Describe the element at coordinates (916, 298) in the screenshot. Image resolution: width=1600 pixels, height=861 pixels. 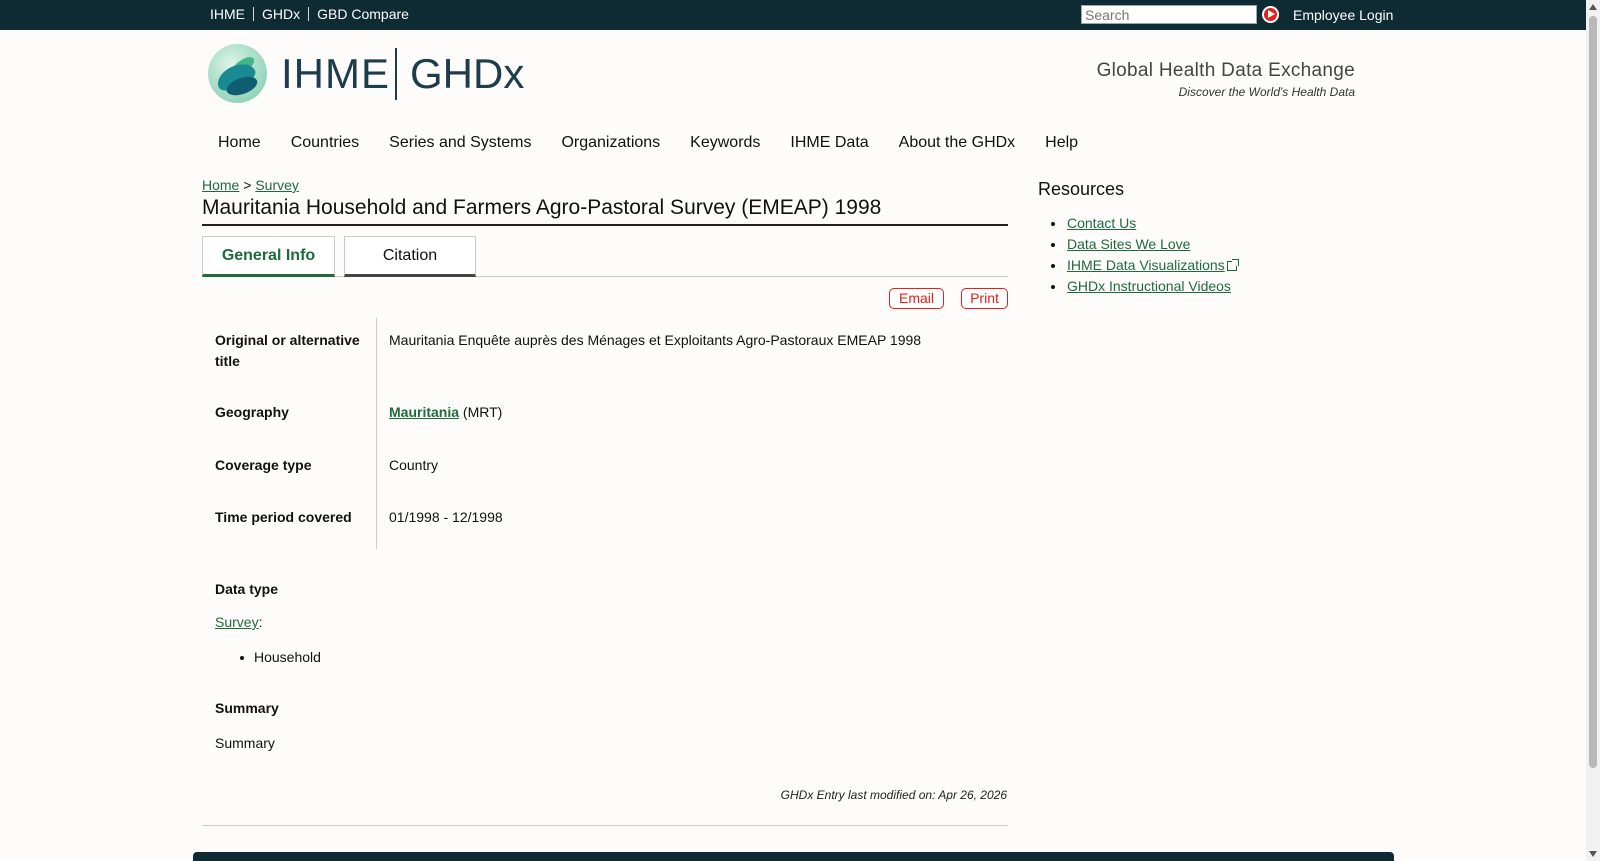
I see `email-button: Email` at that location.